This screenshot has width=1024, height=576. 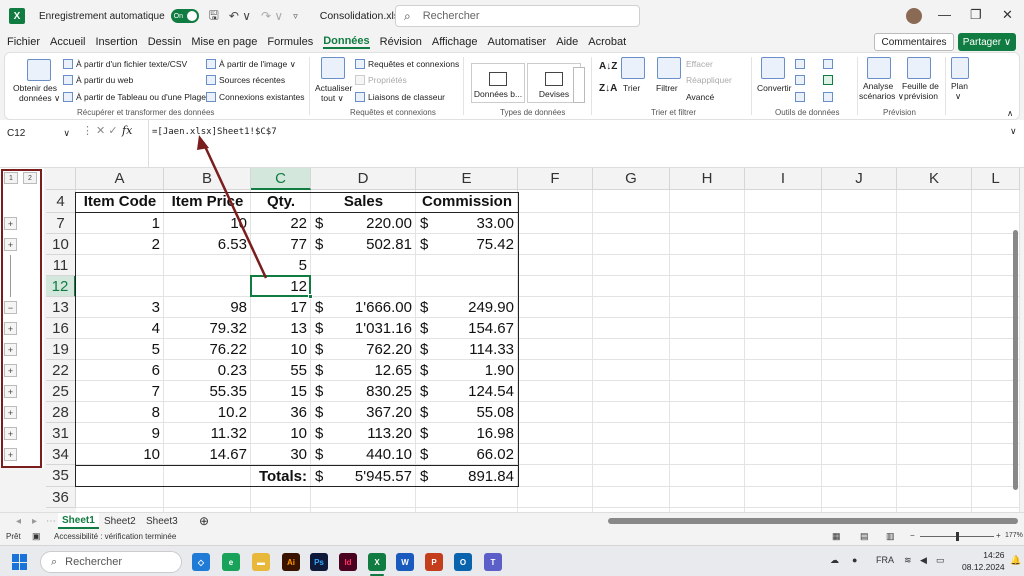 What do you see at coordinates (467, 412) in the screenshot?
I see `cell-commission: 55.08` at bounding box center [467, 412].